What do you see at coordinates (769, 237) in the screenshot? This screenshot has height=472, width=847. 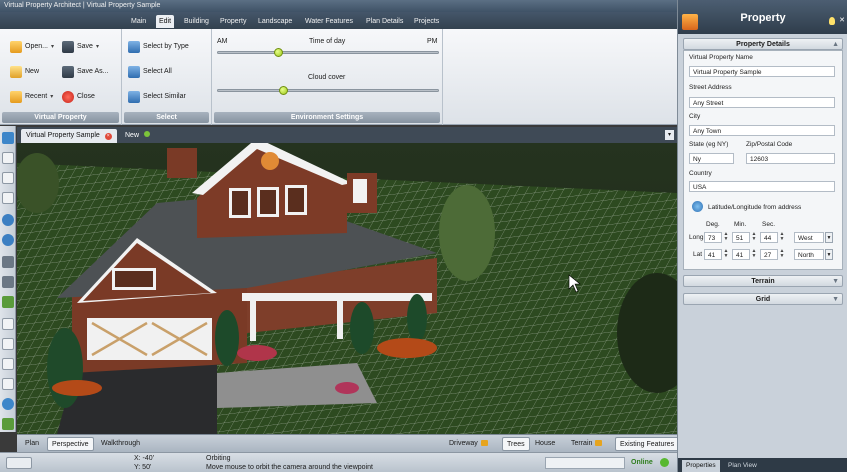 I see `long-sec-field: 44` at bounding box center [769, 237].